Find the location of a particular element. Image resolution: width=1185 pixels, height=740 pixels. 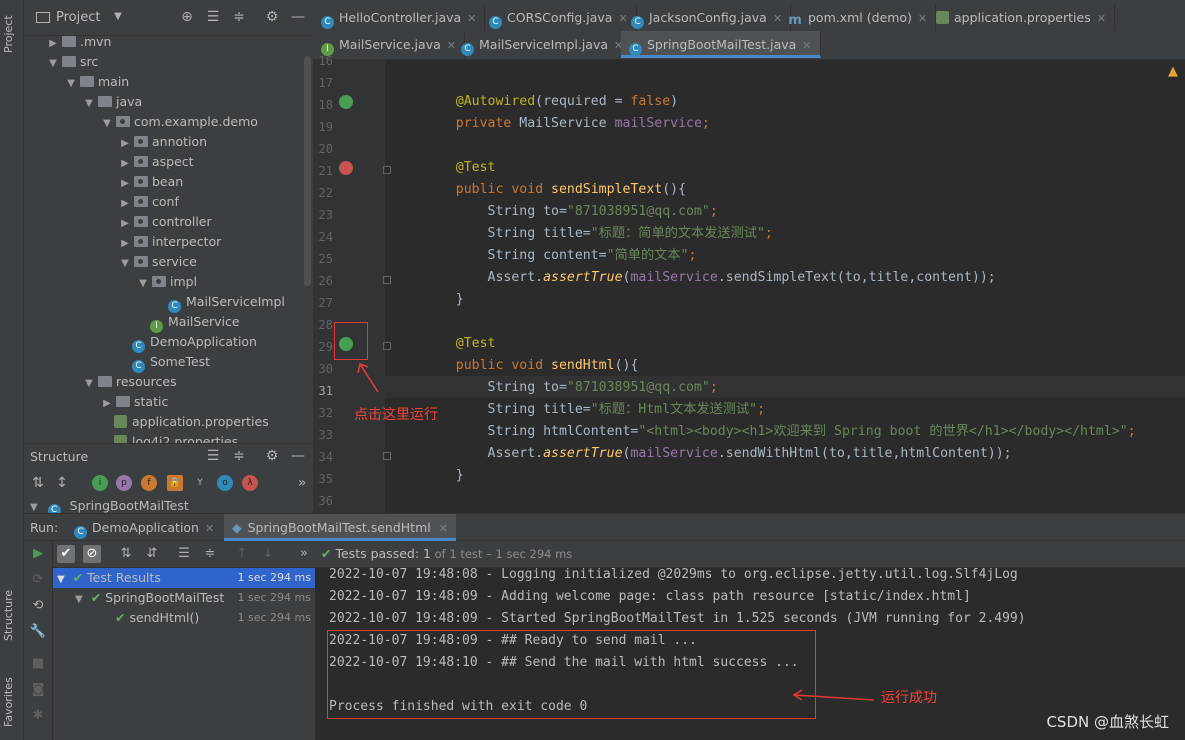

editor-tab: application.properties ✕ is located at coordinates (1021, 17).